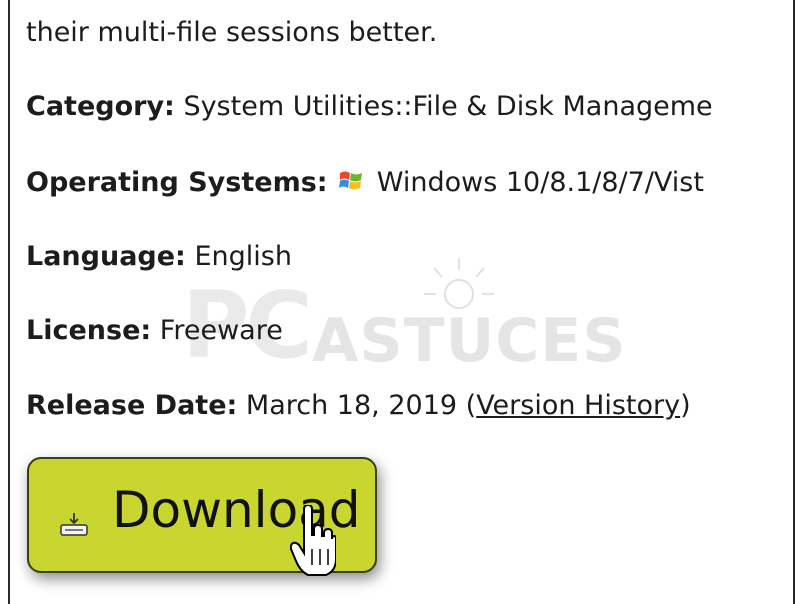 Image resolution: width=795 pixels, height=604 pixels. I want to click on windows-logo-icon, so click(351, 181).